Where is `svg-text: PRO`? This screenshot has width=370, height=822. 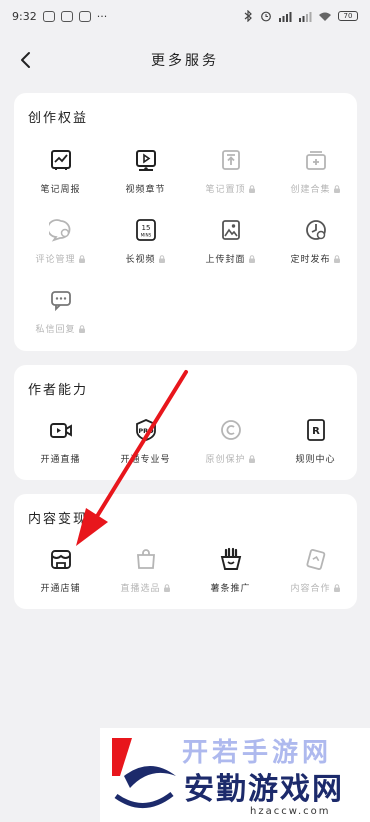 svg-text: PRO is located at coordinates (146, 431).